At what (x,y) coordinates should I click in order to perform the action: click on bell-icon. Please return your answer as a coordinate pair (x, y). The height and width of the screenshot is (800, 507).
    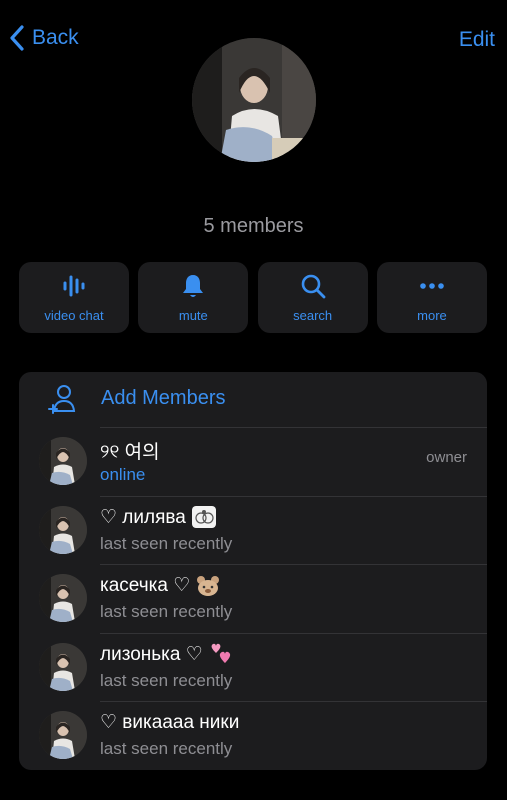
    Looking at the image, I should click on (193, 286).